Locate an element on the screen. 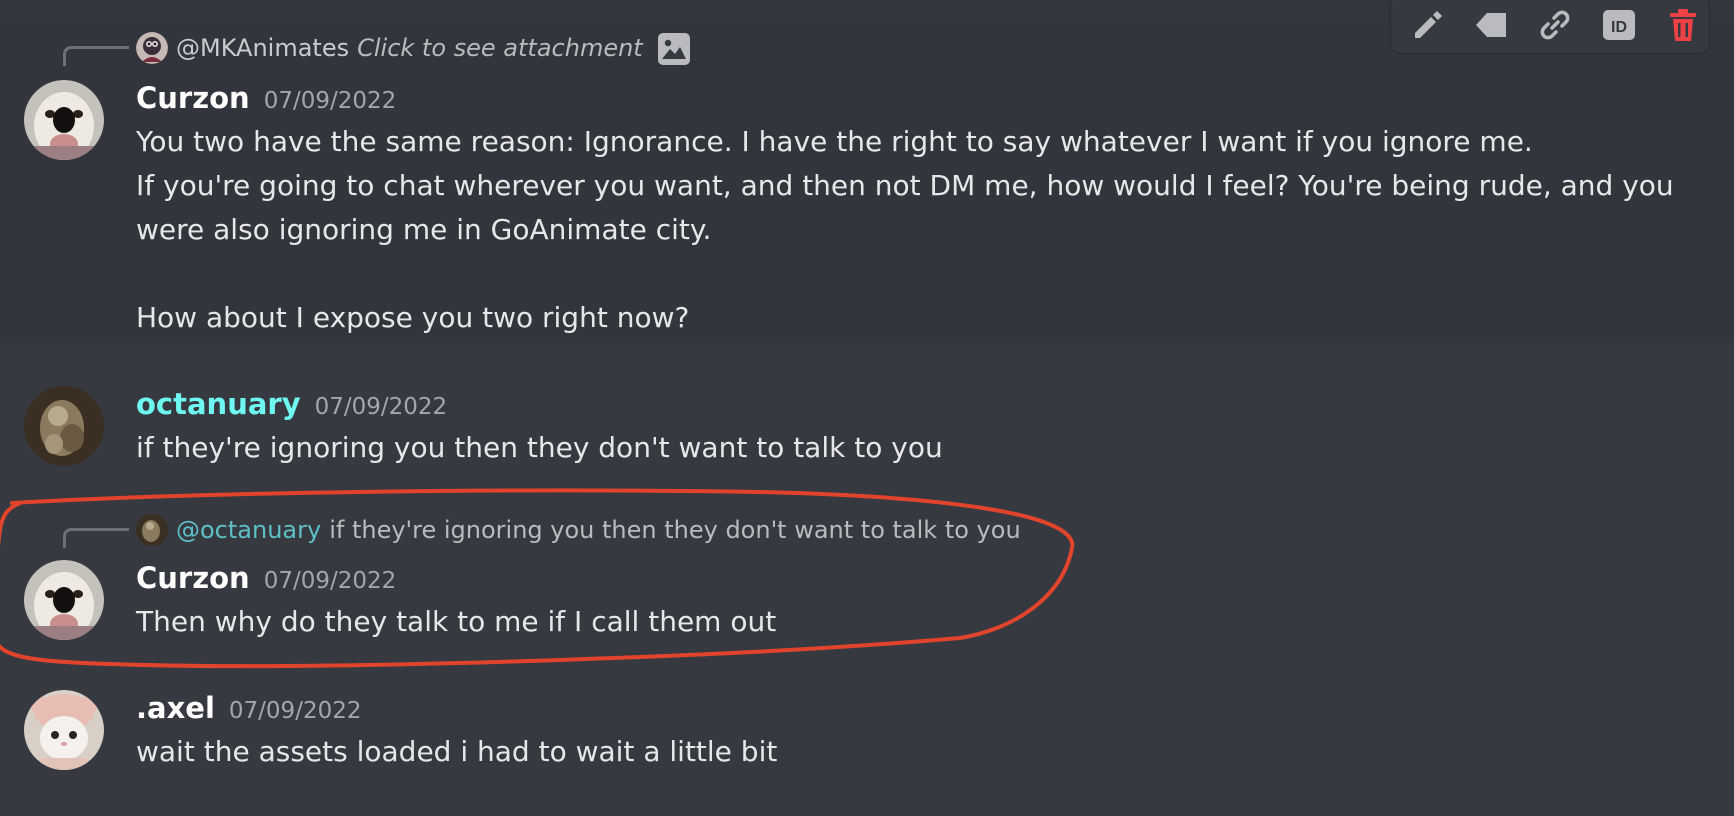 The height and width of the screenshot is (816, 1734). trash-icon is located at coordinates (1683, 25).